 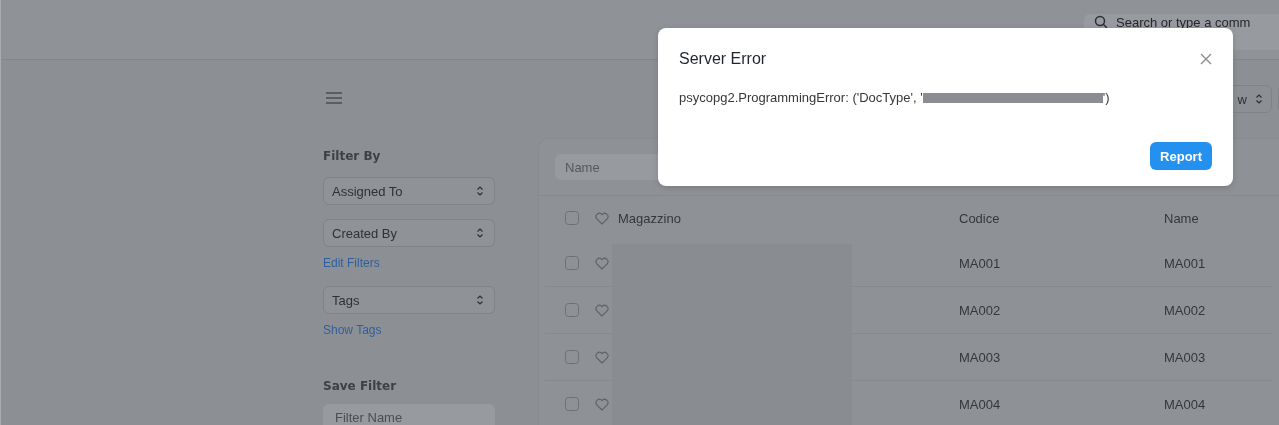 I want to click on column-header: Name, so click(x=1181, y=218).